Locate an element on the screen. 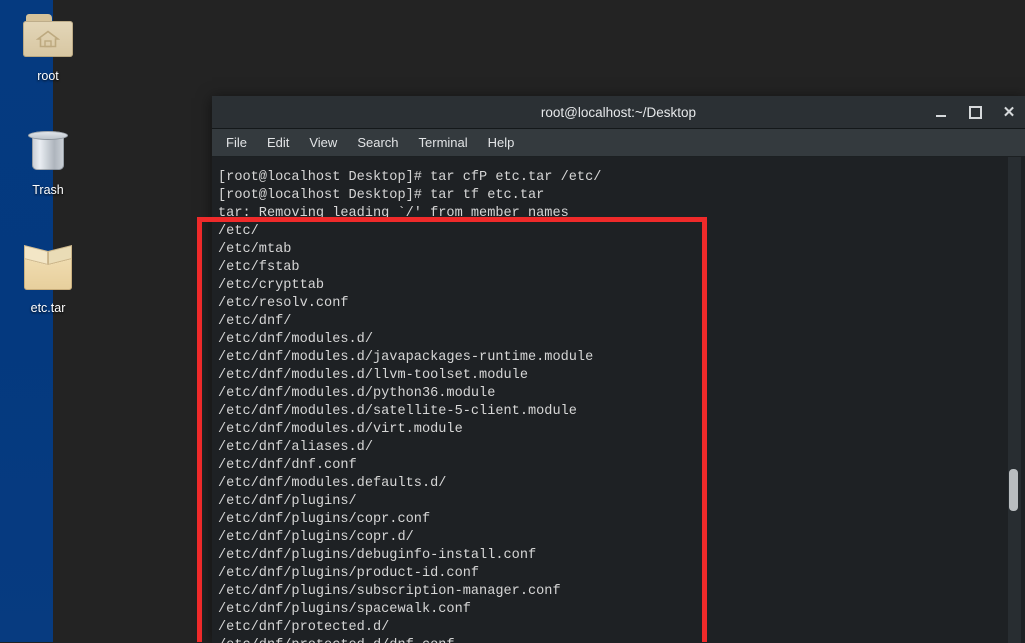  scrollbar-thumb is located at coordinates (1013, 490).